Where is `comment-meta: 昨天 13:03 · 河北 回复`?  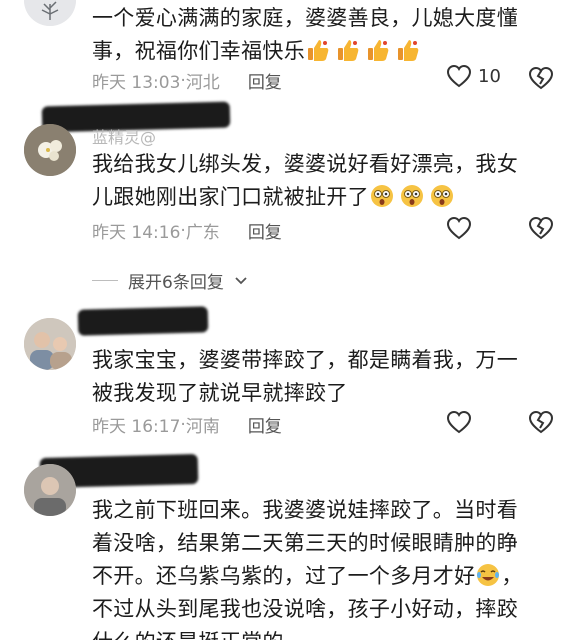 comment-meta: 昨天 13:03 · 河北 回复 is located at coordinates (187, 81).